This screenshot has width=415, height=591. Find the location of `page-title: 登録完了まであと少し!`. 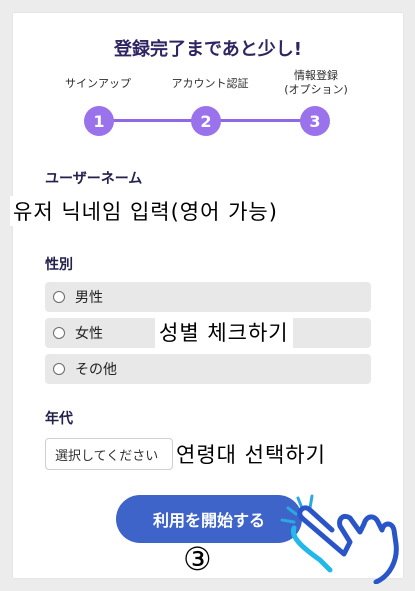

page-title: 登録完了まであと少し! is located at coordinates (208, 49).